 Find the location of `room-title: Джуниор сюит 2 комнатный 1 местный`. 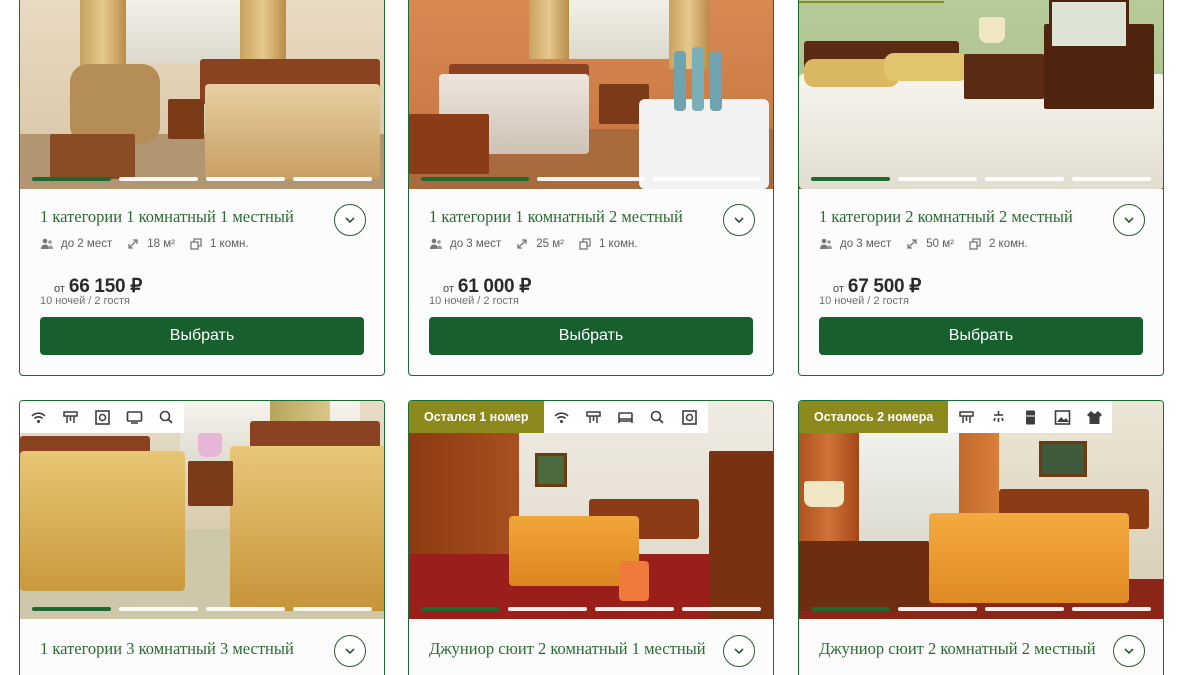

room-title: Джуниор сюит 2 комнатный 1 местный is located at coordinates (574, 649).